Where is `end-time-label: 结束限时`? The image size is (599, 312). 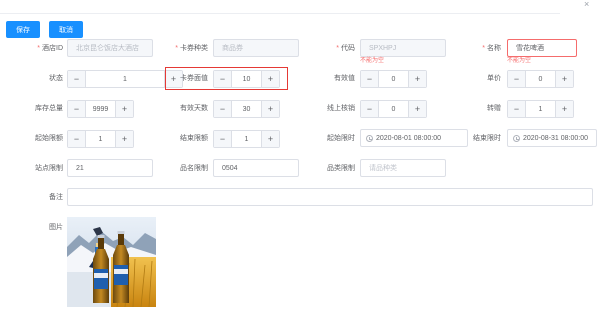 end-time-label: 结束限时 is located at coordinates (487, 138).